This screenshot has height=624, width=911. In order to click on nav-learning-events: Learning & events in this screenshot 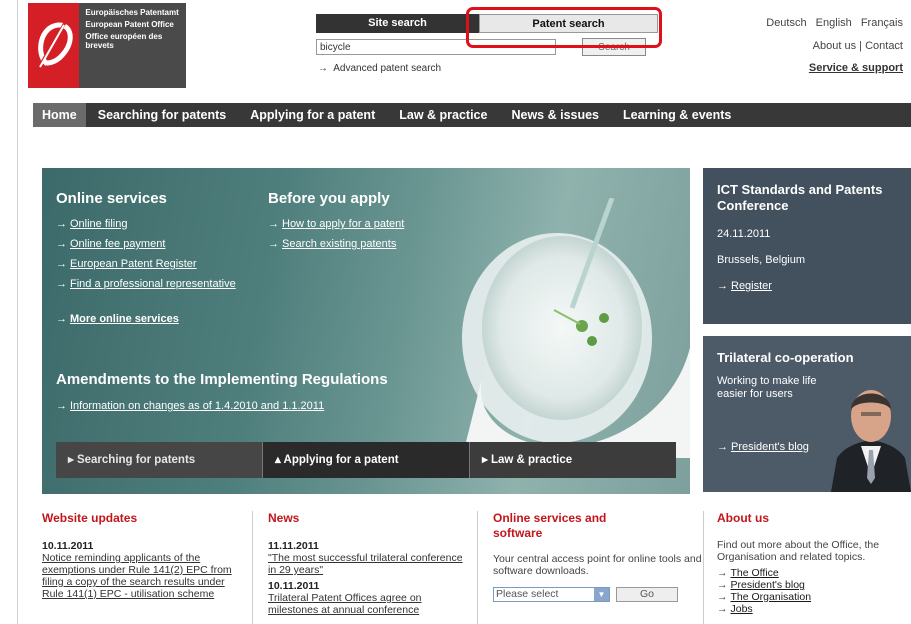, I will do `click(677, 115)`.